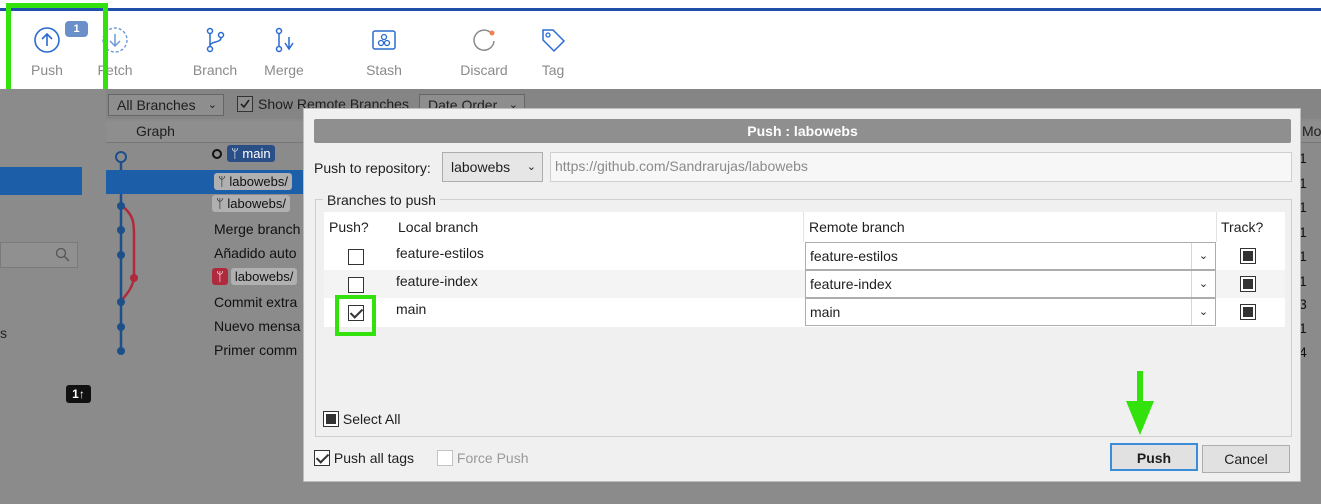  Describe the element at coordinates (374, 458) in the screenshot. I see `push-all-tags-label: Push all tags` at that location.